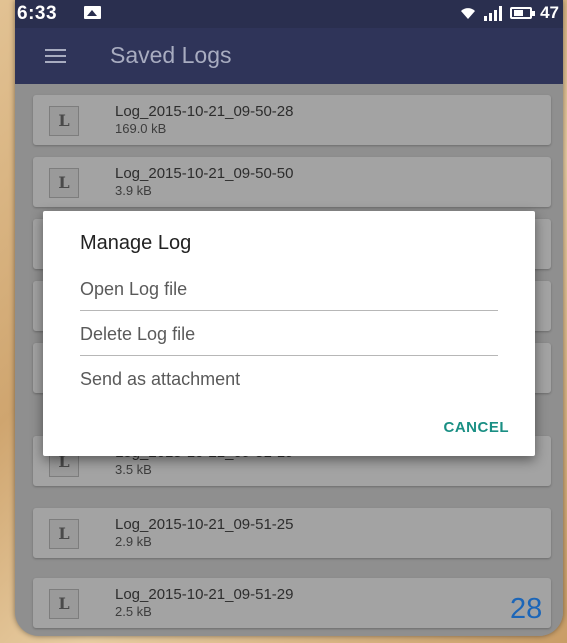  I want to click on log-size: 169.0 kB, so click(141, 128).